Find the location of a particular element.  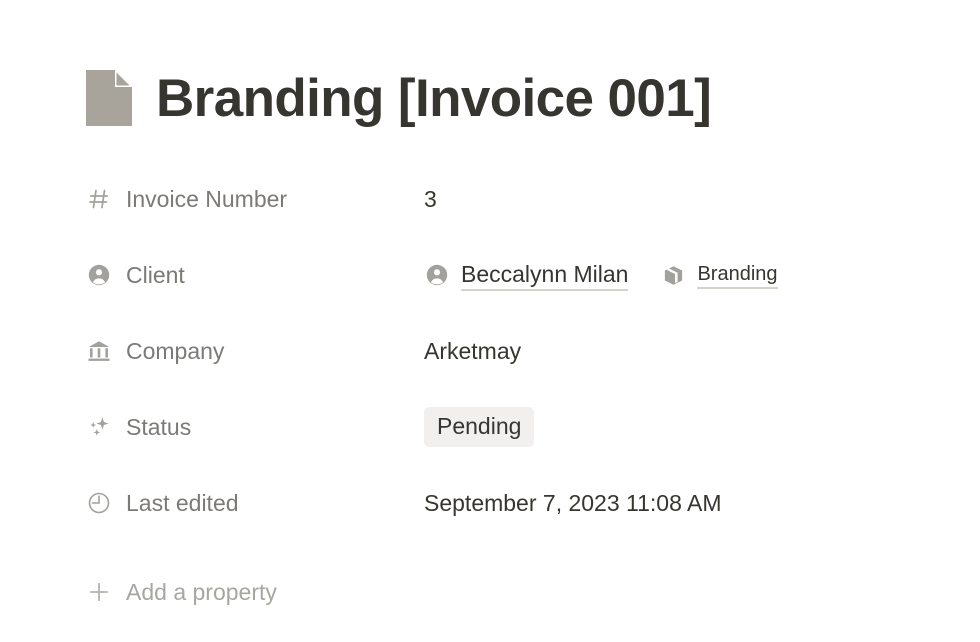

property-value-last-edited: September 7, 2023 11:08 AM is located at coordinates (573, 503).